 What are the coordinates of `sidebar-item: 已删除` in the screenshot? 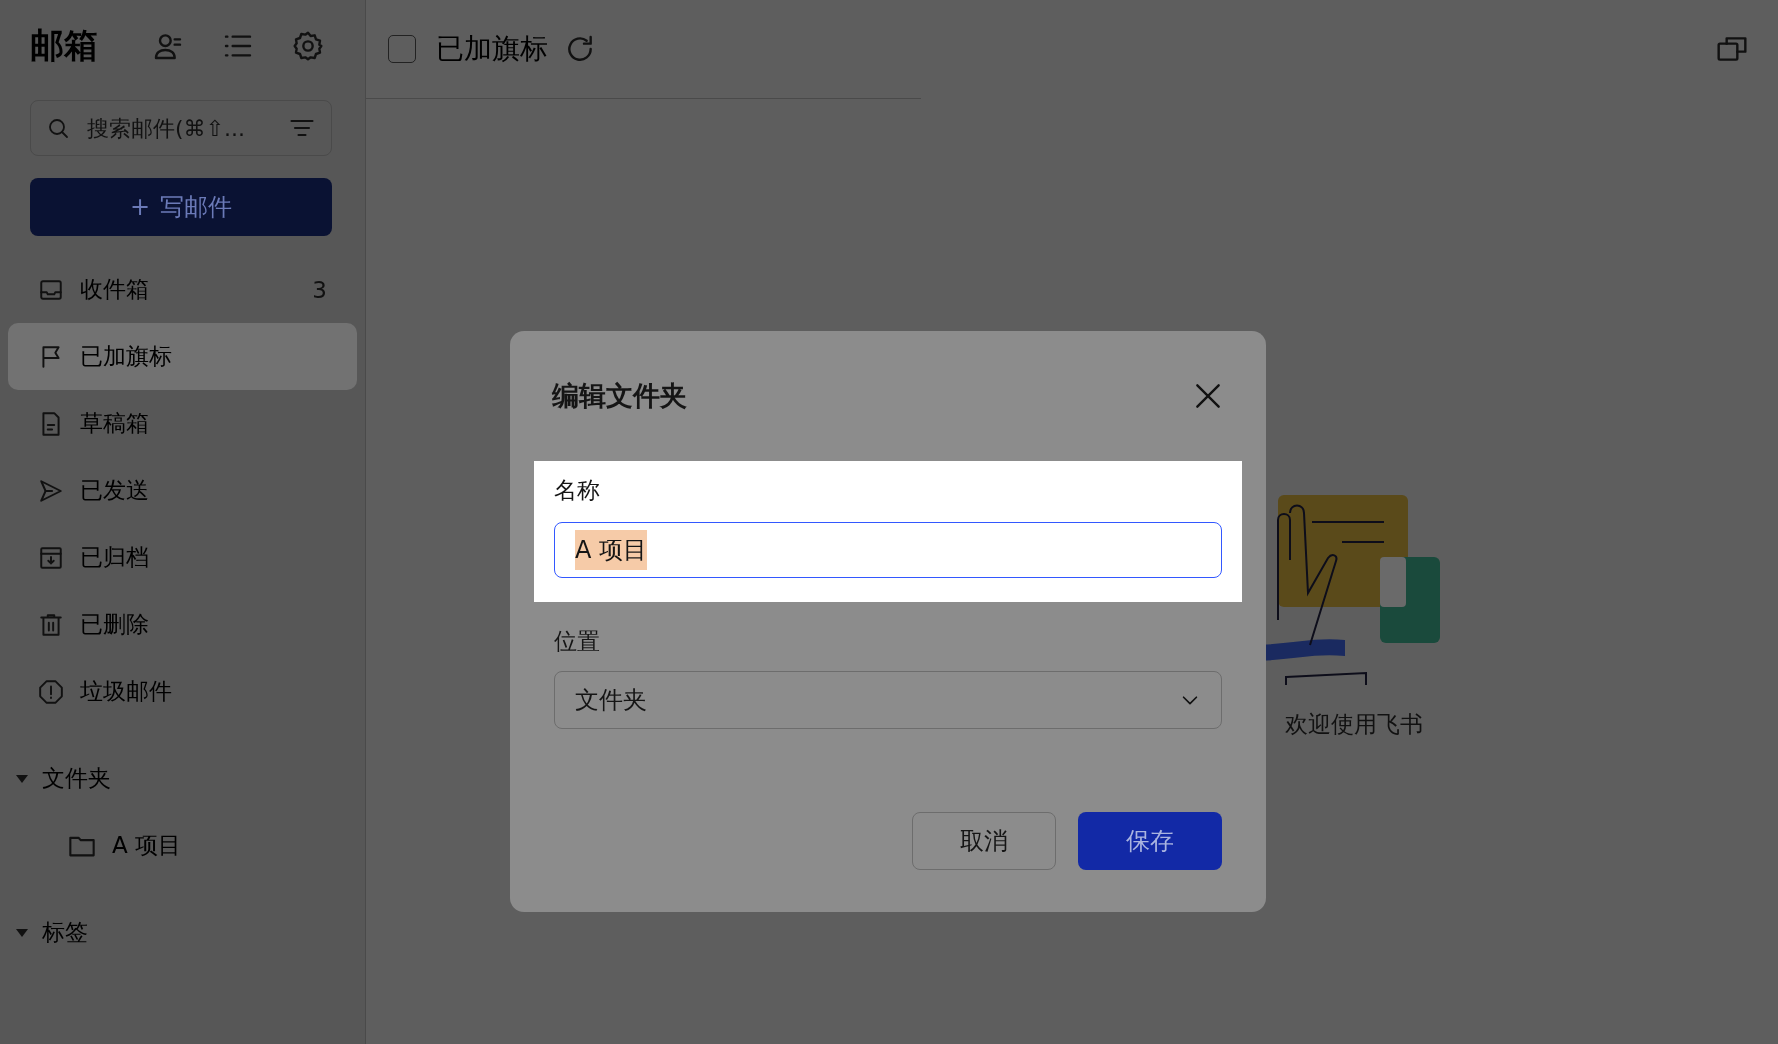 It's located at (182, 624).